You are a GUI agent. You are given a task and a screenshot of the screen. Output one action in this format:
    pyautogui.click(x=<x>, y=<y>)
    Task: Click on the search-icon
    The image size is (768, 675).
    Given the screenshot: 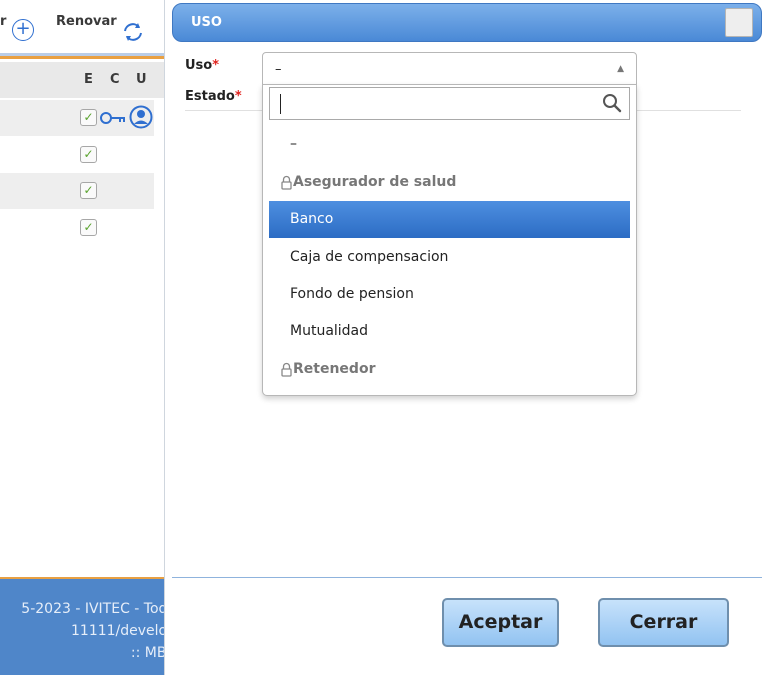 What is the action you would take?
    pyautogui.click(x=612, y=103)
    